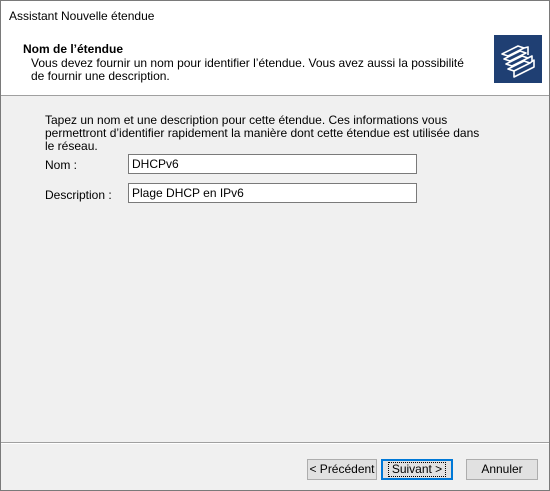  I want to click on next-button-label: Suivant >, so click(417, 469).